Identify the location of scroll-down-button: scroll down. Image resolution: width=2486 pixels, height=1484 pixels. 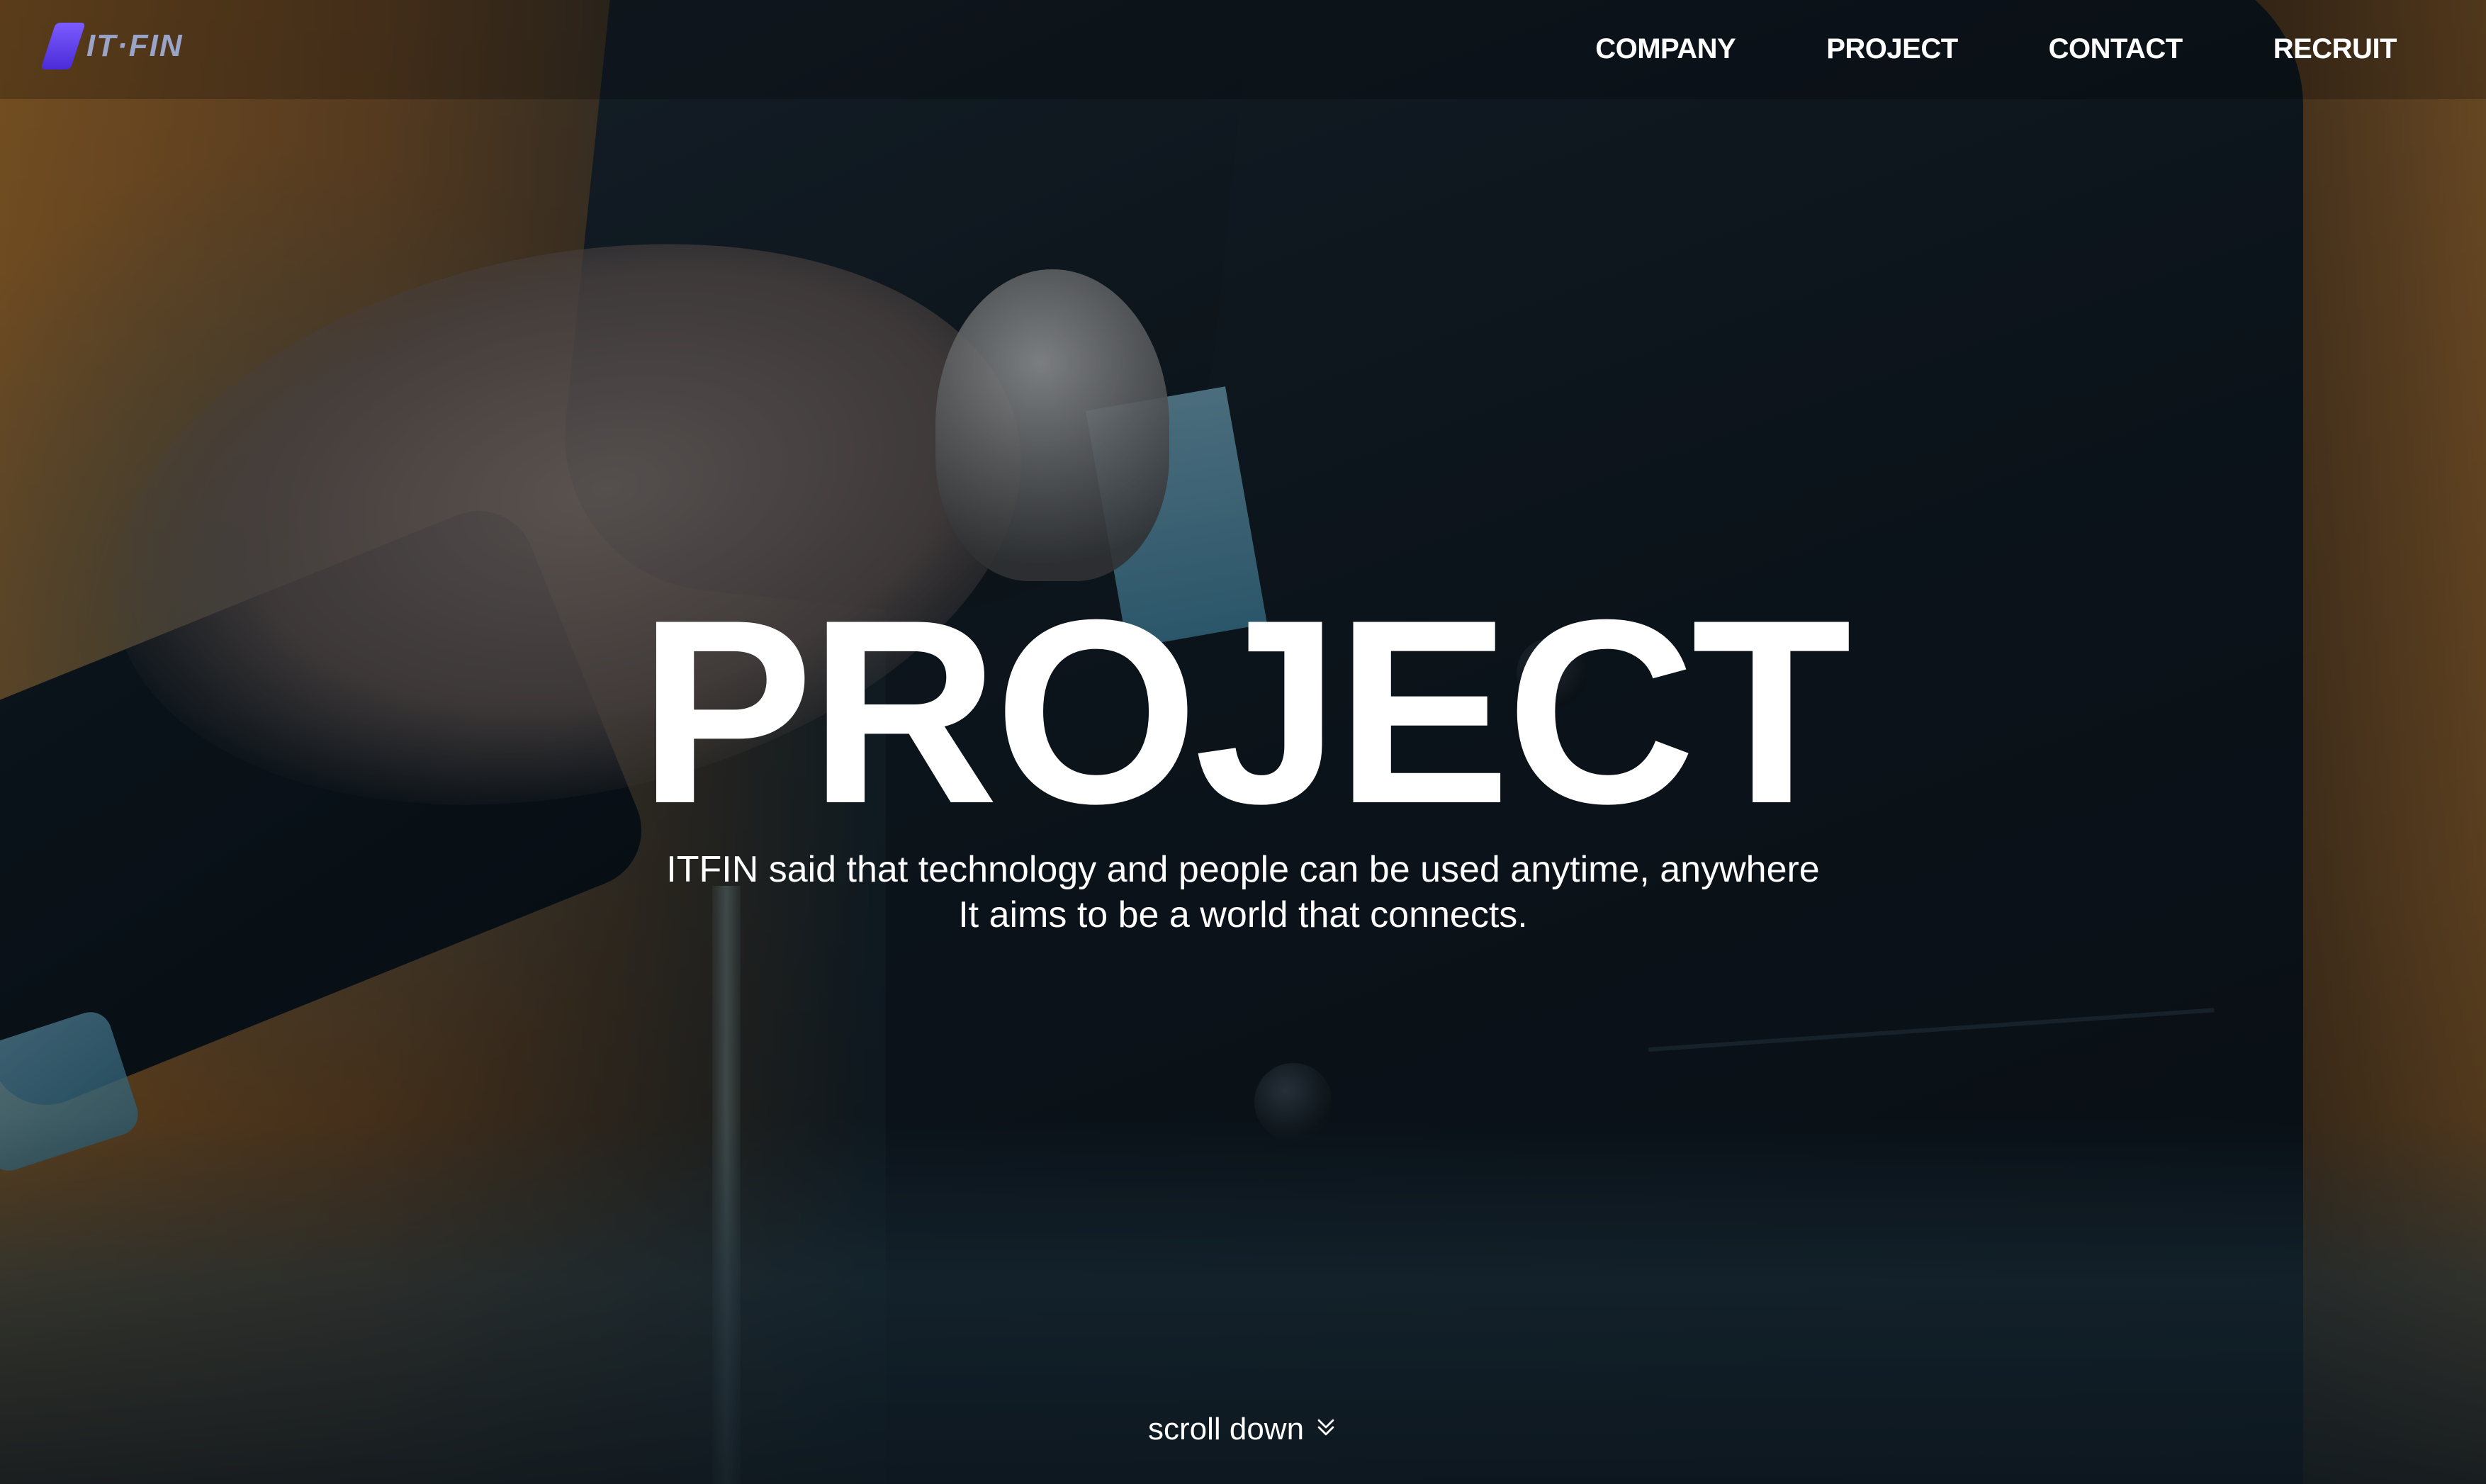
(1243, 1429).